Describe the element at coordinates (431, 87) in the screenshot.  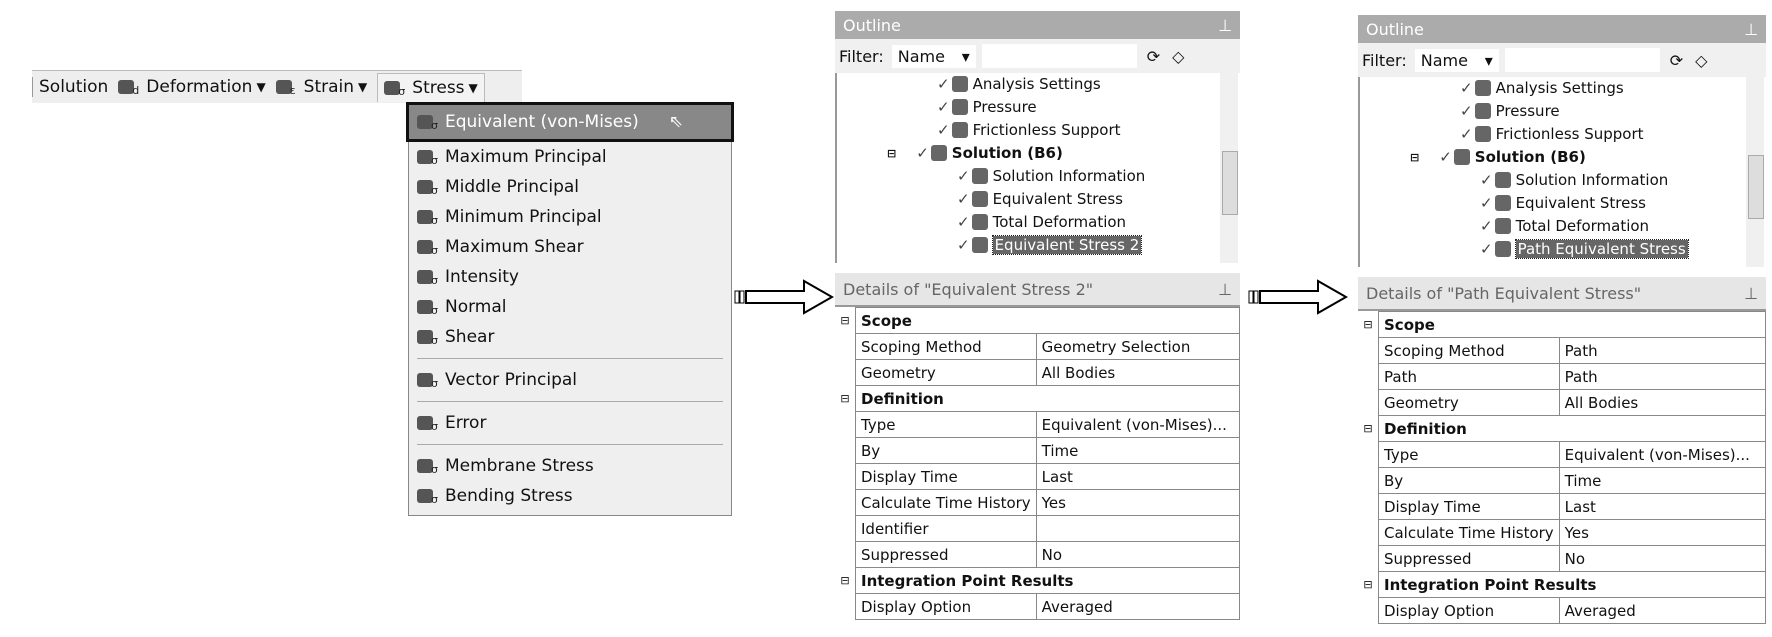
I see `stress-button: σ Stress ▼` at that location.